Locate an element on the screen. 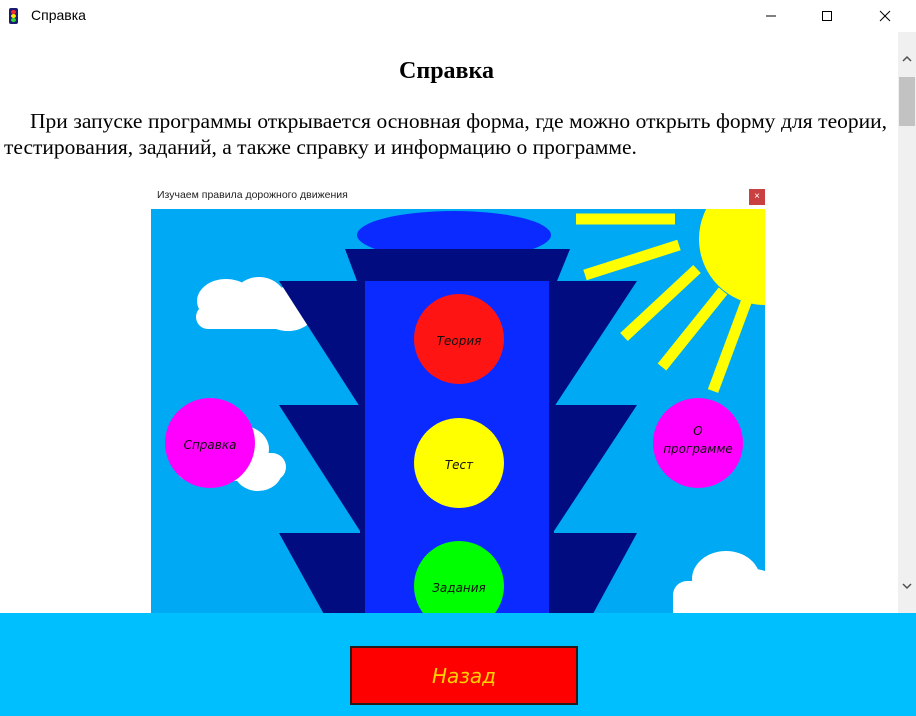 Image resolution: width=916 pixels, height=716 pixels. theory-light-button: Теория is located at coordinates (459, 339).